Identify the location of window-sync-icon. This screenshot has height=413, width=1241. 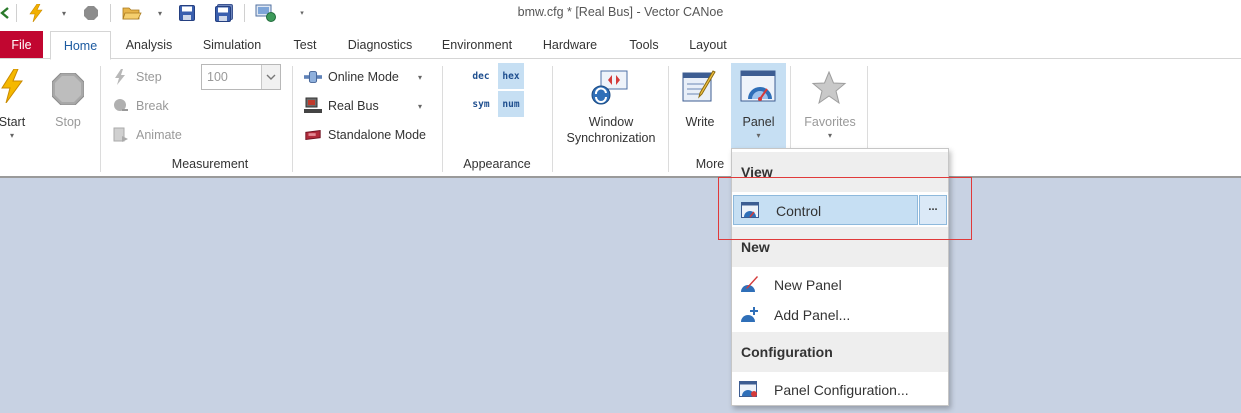
(610, 88).